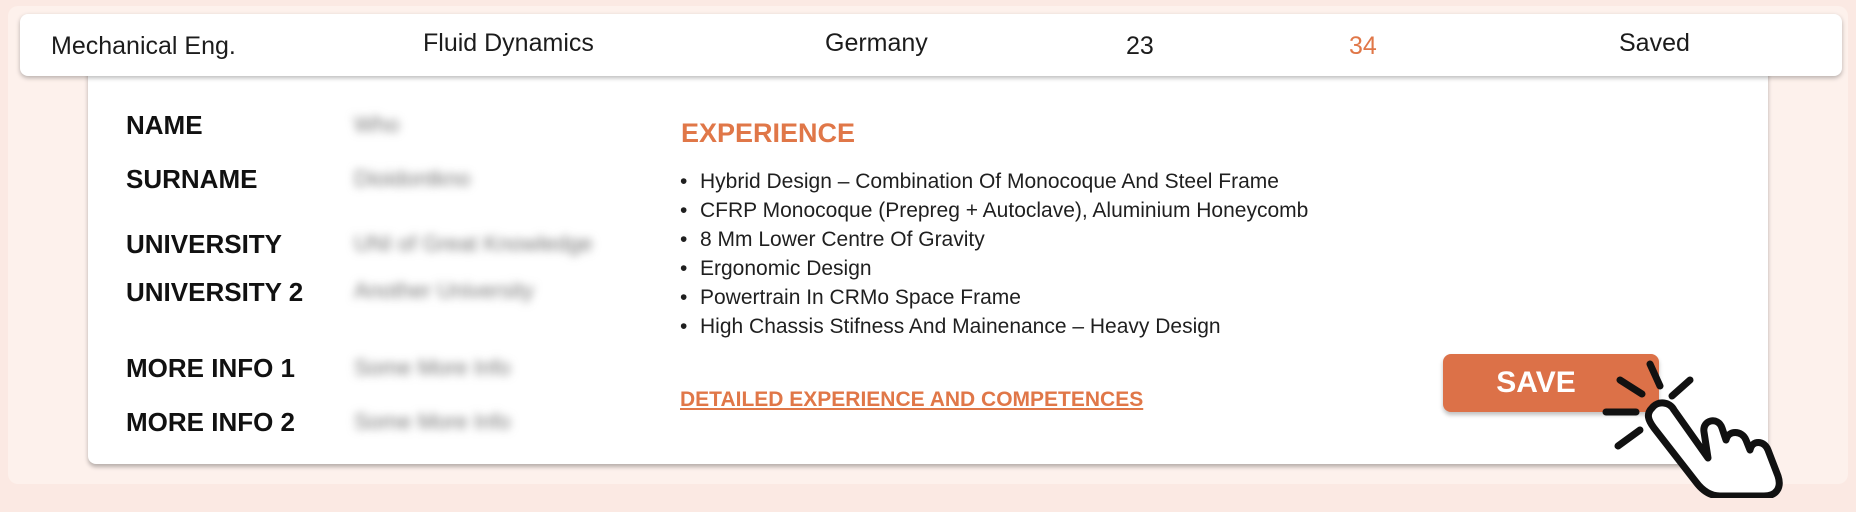 The width and height of the screenshot is (1856, 512). Describe the element at coordinates (860, 297) in the screenshot. I see `experience-item-text: Powertrain In CRMo Space Frame` at that location.